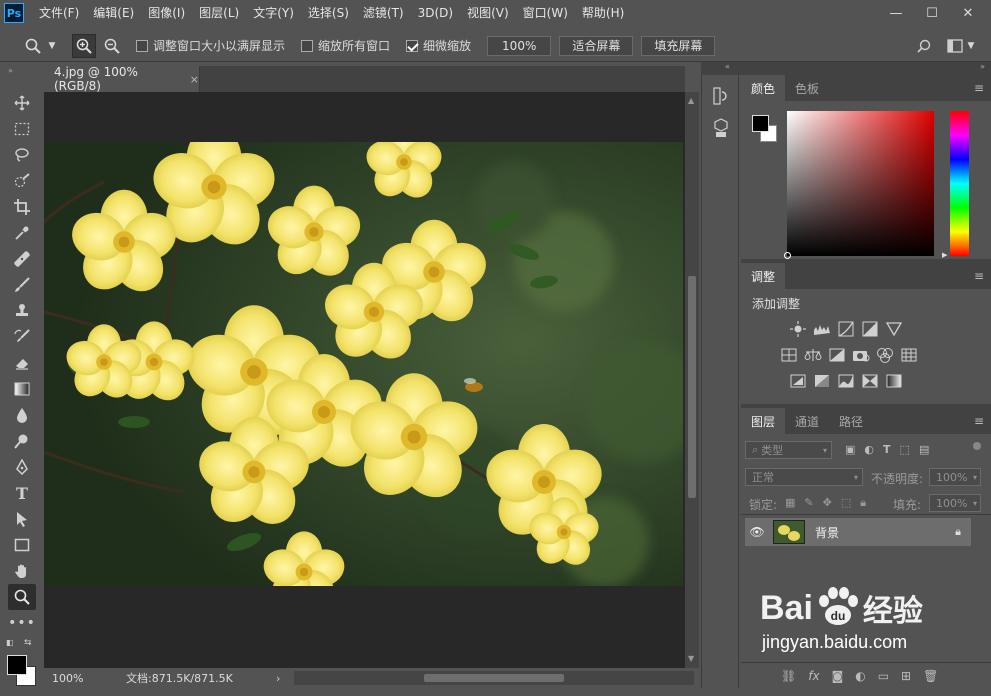 This screenshot has width=991, height=696. What do you see at coordinates (870, 381) in the screenshot?
I see `selective-color-icon` at bounding box center [870, 381].